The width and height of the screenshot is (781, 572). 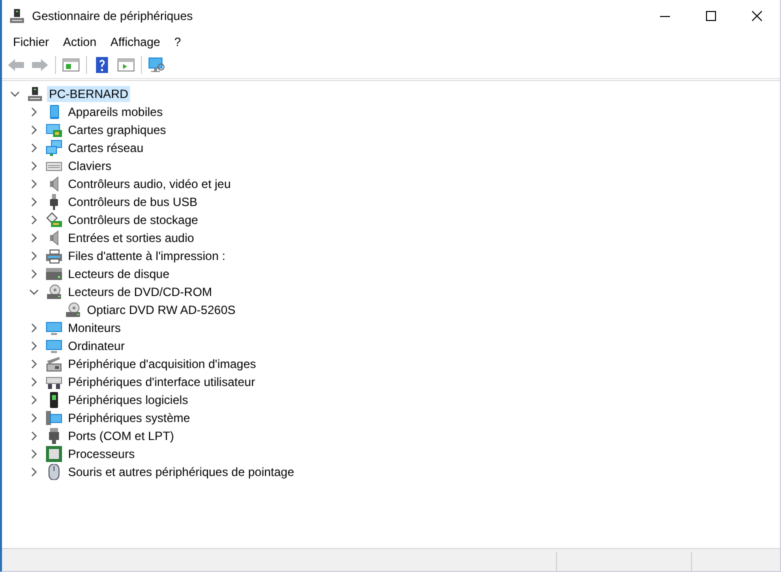 What do you see at coordinates (121, 436) in the screenshot?
I see `tree-item: Ports (COM et LPT)` at bounding box center [121, 436].